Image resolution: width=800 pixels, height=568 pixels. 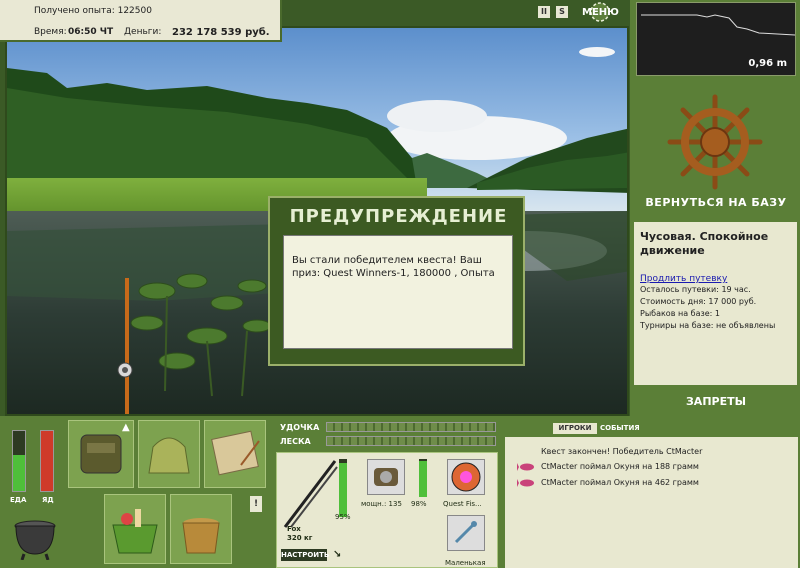 What do you see at coordinates (294, 529) in the screenshot?
I see `rod-name: Fox` at bounding box center [294, 529].